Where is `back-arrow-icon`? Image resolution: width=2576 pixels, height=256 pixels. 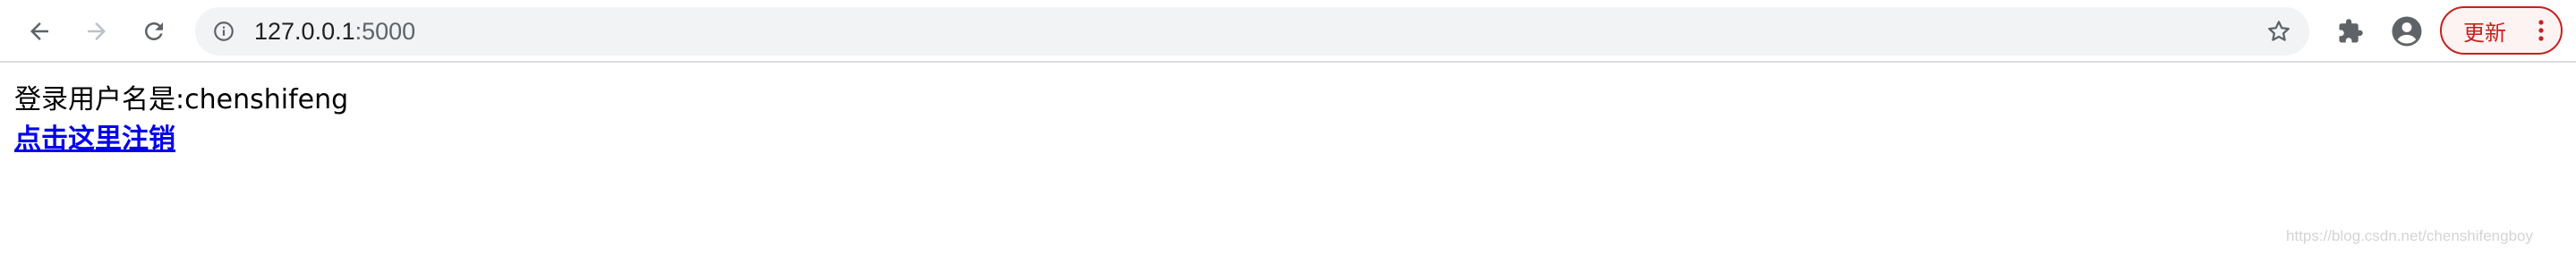 back-arrow-icon is located at coordinates (39, 31).